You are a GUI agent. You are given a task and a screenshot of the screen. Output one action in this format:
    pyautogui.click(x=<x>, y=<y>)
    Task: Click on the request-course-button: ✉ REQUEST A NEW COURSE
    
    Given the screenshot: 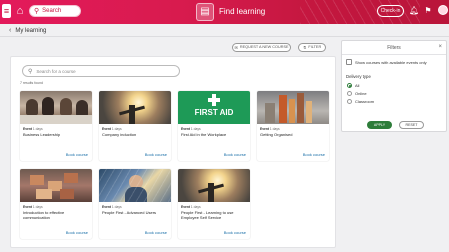 What is the action you would take?
    pyautogui.click(x=261, y=47)
    